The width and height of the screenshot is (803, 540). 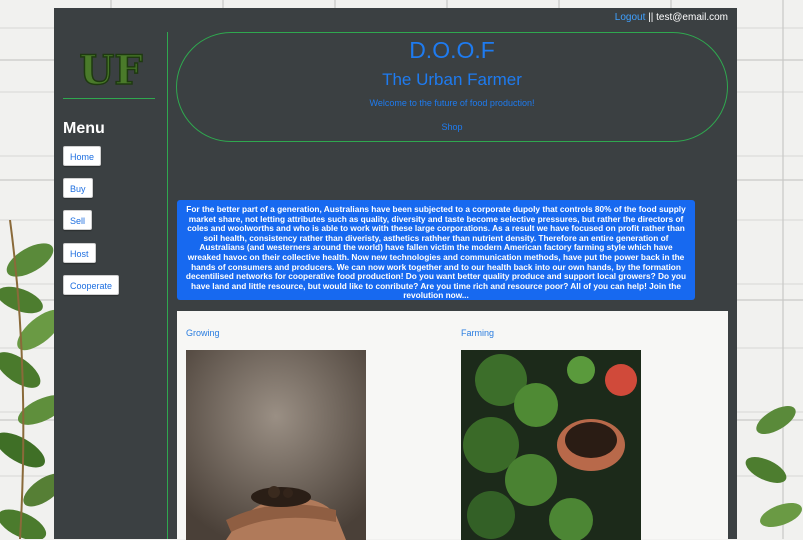 I want to click on uf-logo: UF, so click(x=111, y=69).